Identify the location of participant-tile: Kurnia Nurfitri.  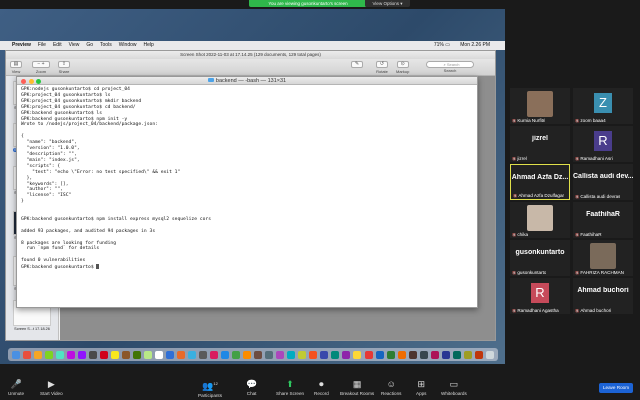
(540, 106).